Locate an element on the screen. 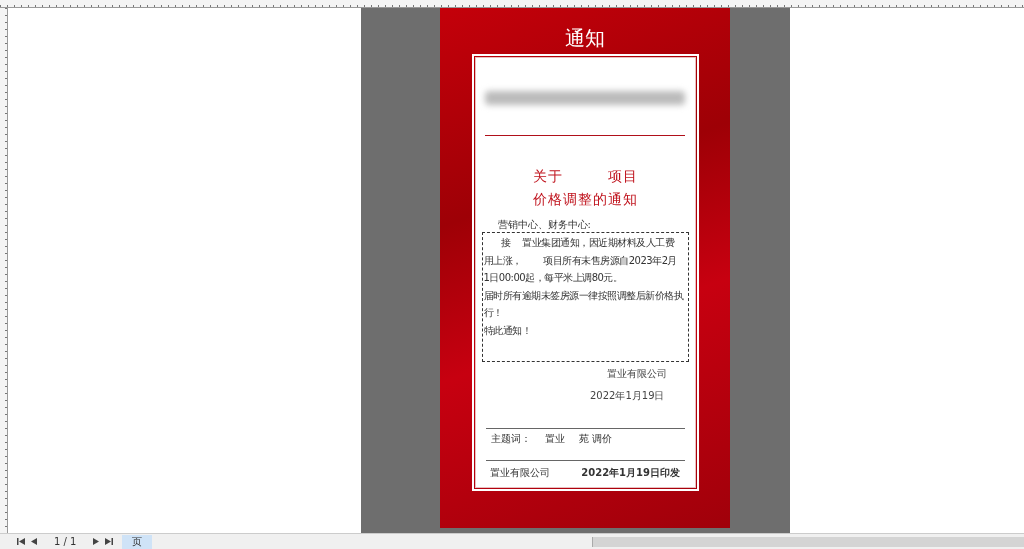 The image size is (1024, 549). signature-text: 置业有限公司 is located at coordinates (636, 374).